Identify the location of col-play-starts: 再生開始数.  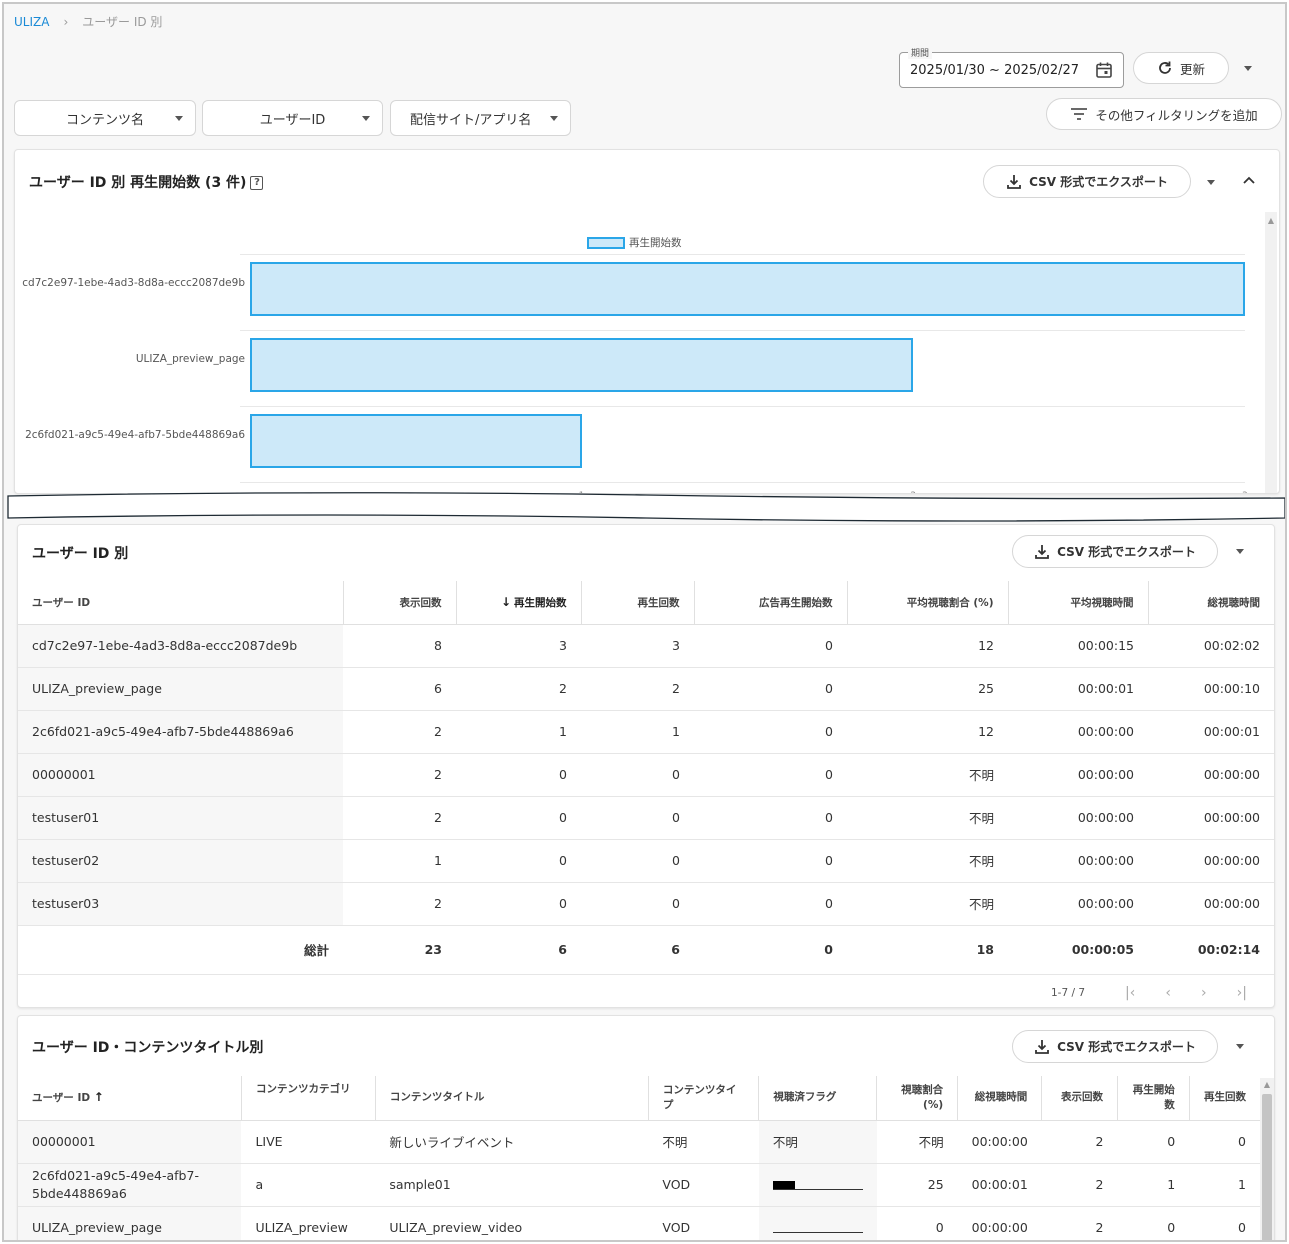
(1153, 1098).